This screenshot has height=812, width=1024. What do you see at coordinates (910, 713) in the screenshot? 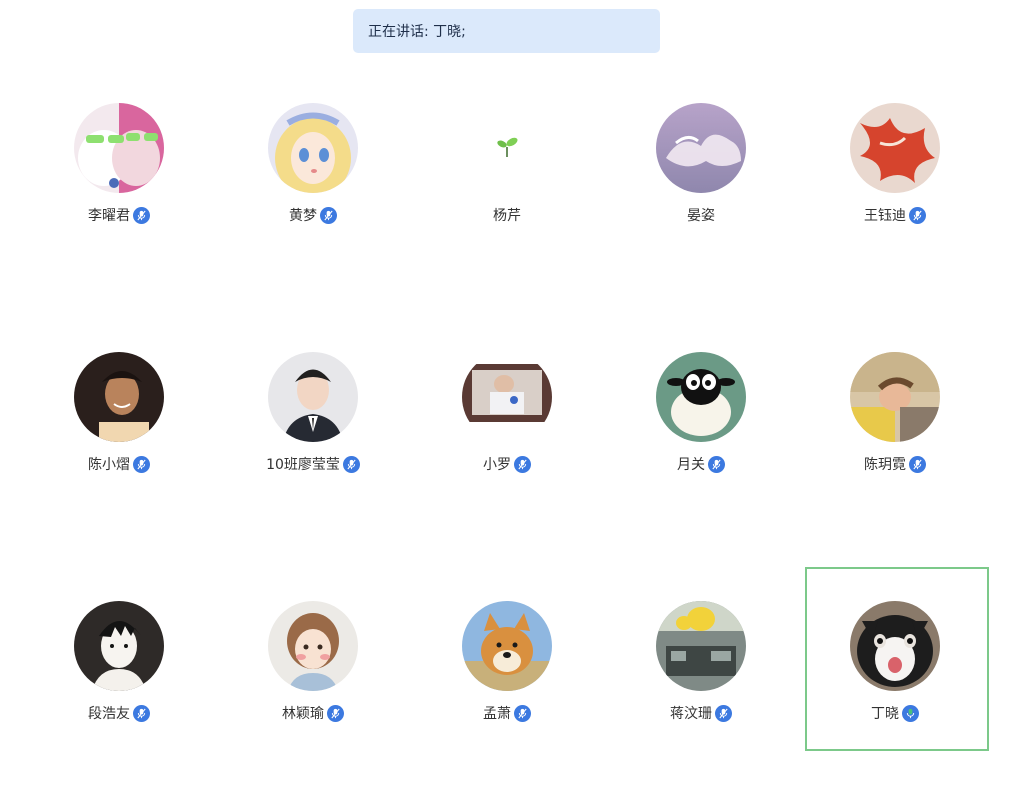
I see `mic-on-icon` at bounding box center [910, 713].